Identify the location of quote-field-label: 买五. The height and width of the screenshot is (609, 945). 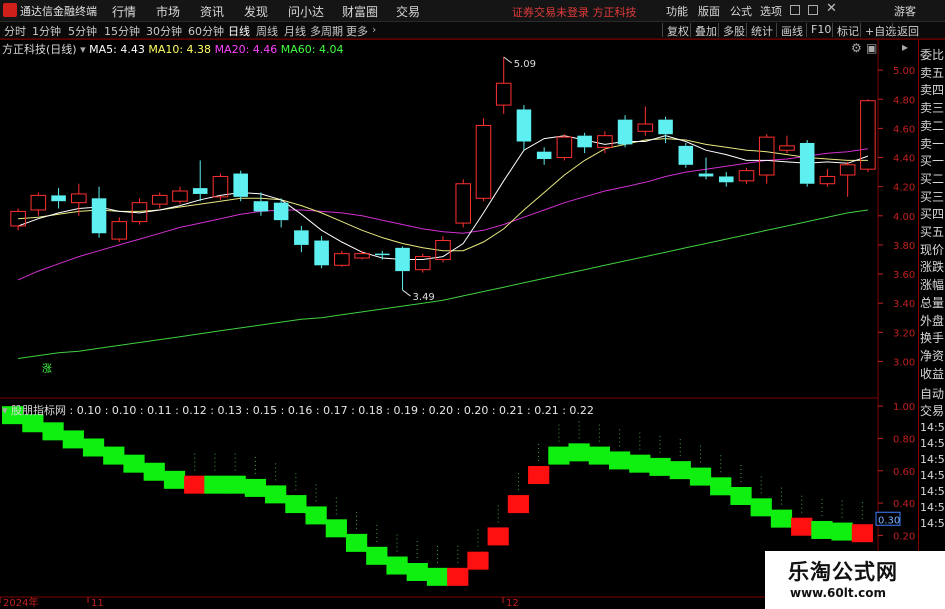
(932, 232).